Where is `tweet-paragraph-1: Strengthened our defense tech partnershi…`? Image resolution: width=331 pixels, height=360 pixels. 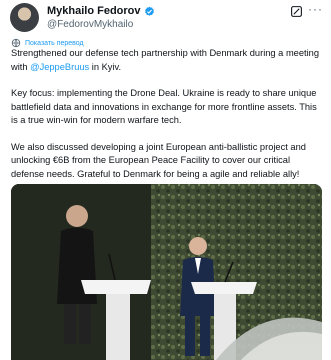
tweet-paragraph-1: Strengthened our defense tech partnershi… is located at coordinates (165, 60).